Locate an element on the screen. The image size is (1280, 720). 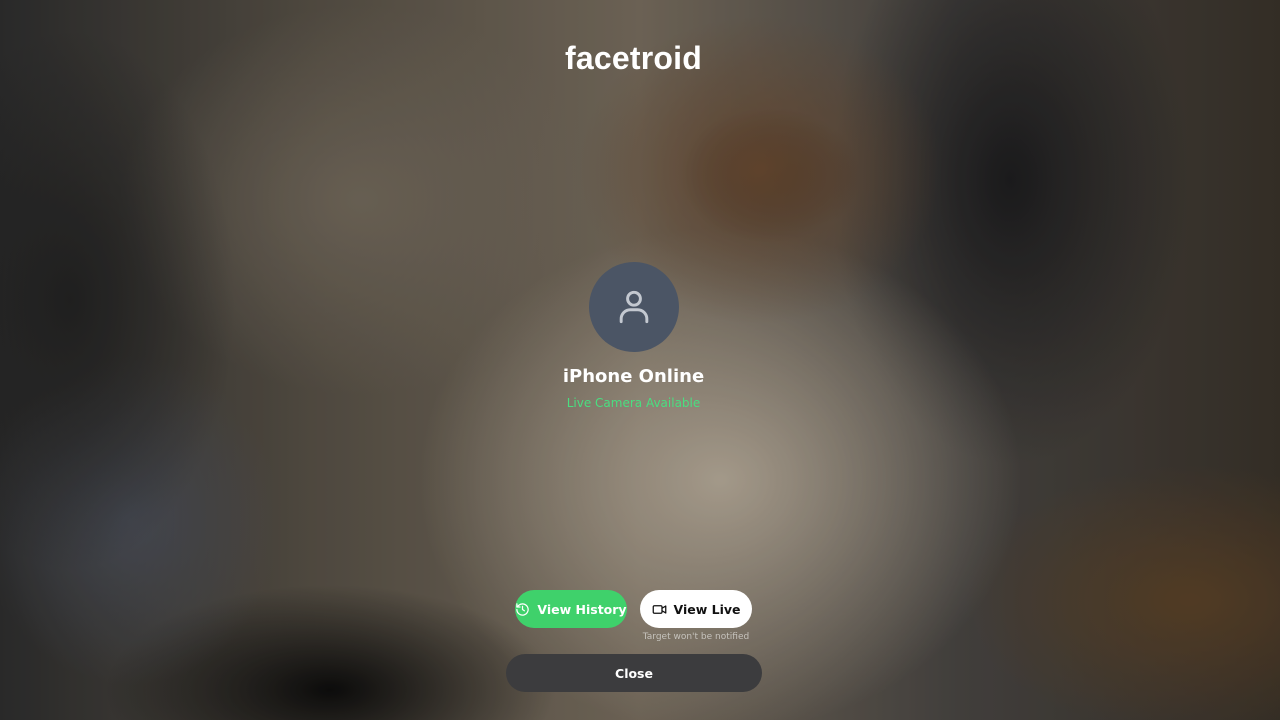
device-name: iPhone Online is located at coordinates (633, 376).